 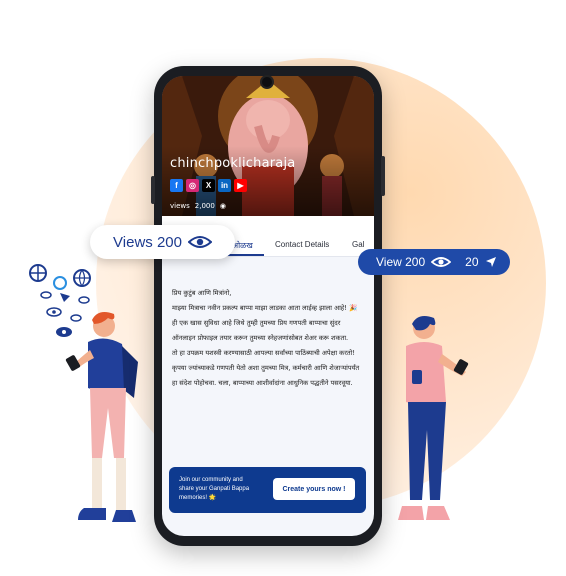 I want to click on views-badge-label: Views 200, so click(x=147, y=242).